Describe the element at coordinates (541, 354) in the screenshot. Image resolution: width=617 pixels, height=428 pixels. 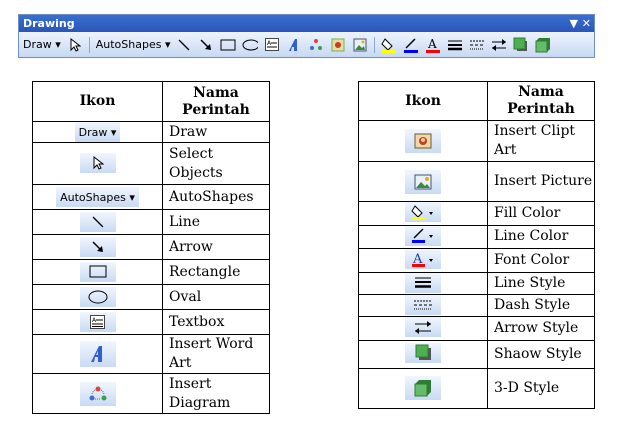
I see `command-label: Shaow Style` at that location.